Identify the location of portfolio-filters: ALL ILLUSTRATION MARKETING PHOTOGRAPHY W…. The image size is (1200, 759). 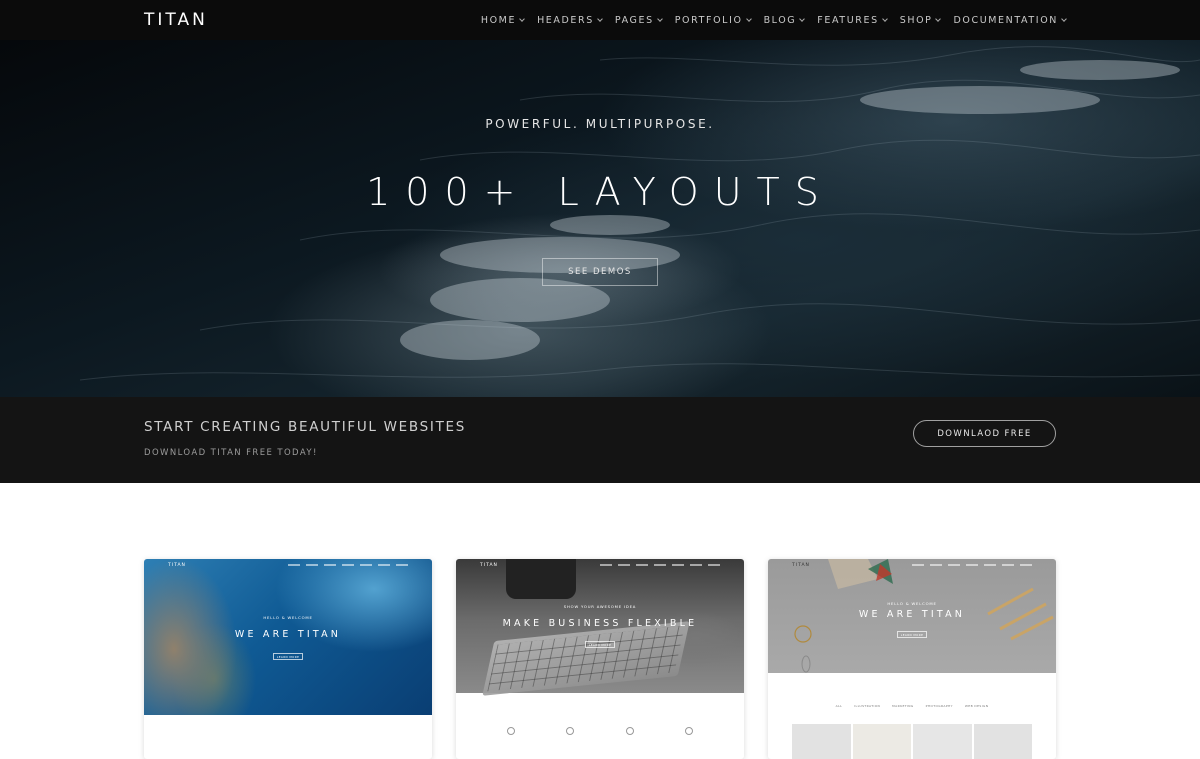
(912, 706).